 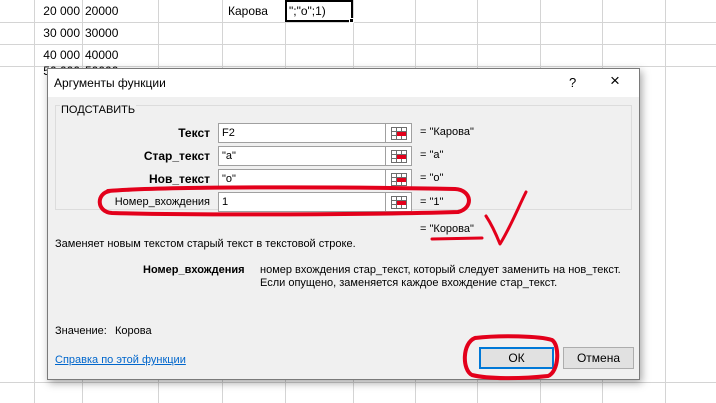 What do you see at coordinates (432, 178) in the screenshot?
I see `arg-result-new-text: = "о"` at bounding box center [432, 178].